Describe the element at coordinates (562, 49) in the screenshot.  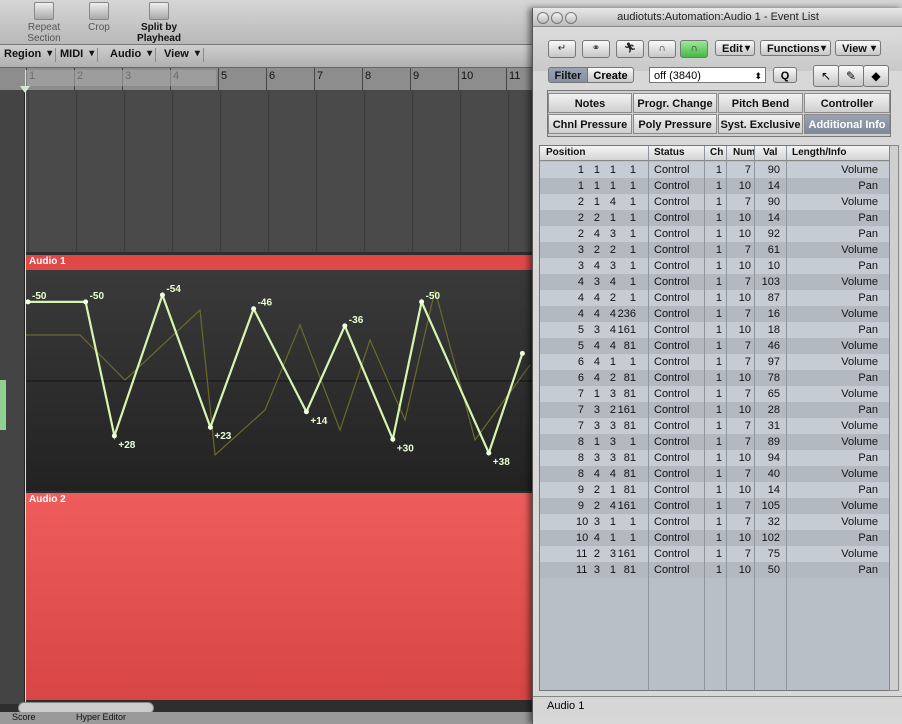
I see `up-level-button: ↵` at that location.